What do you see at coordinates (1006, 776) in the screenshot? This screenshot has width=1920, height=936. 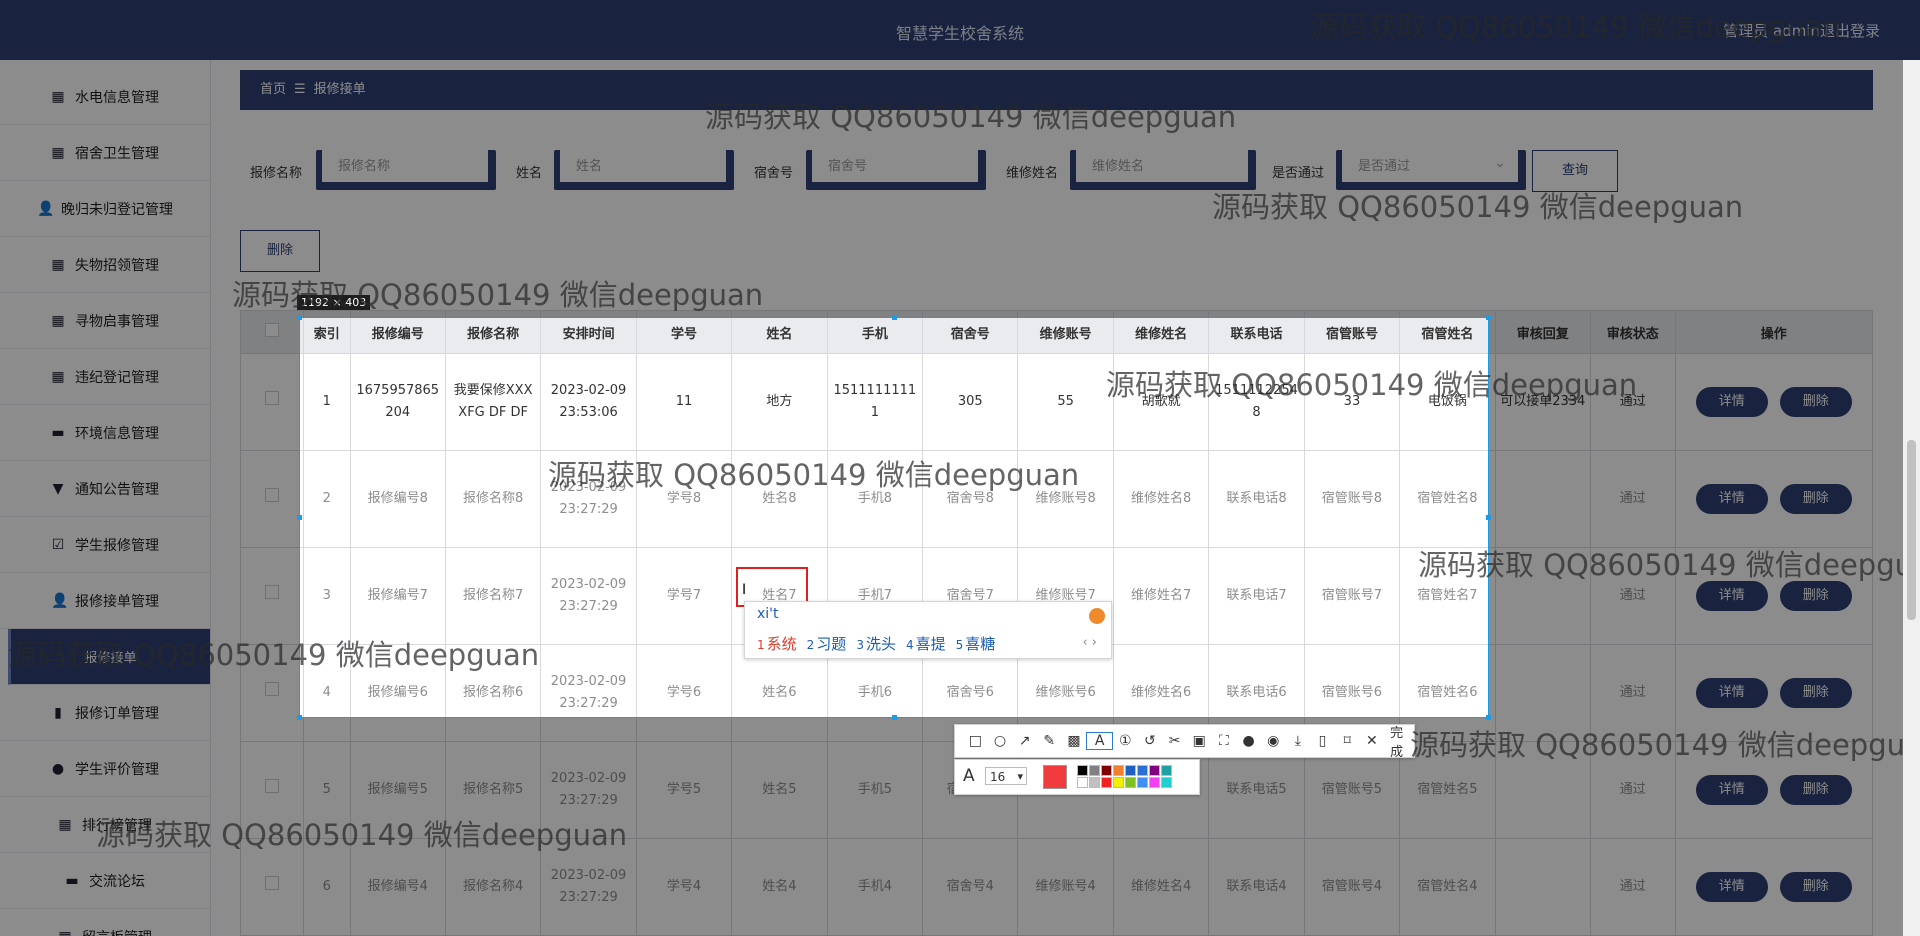 I see `font-size-select: 16` at bounding box center [1006, 776].